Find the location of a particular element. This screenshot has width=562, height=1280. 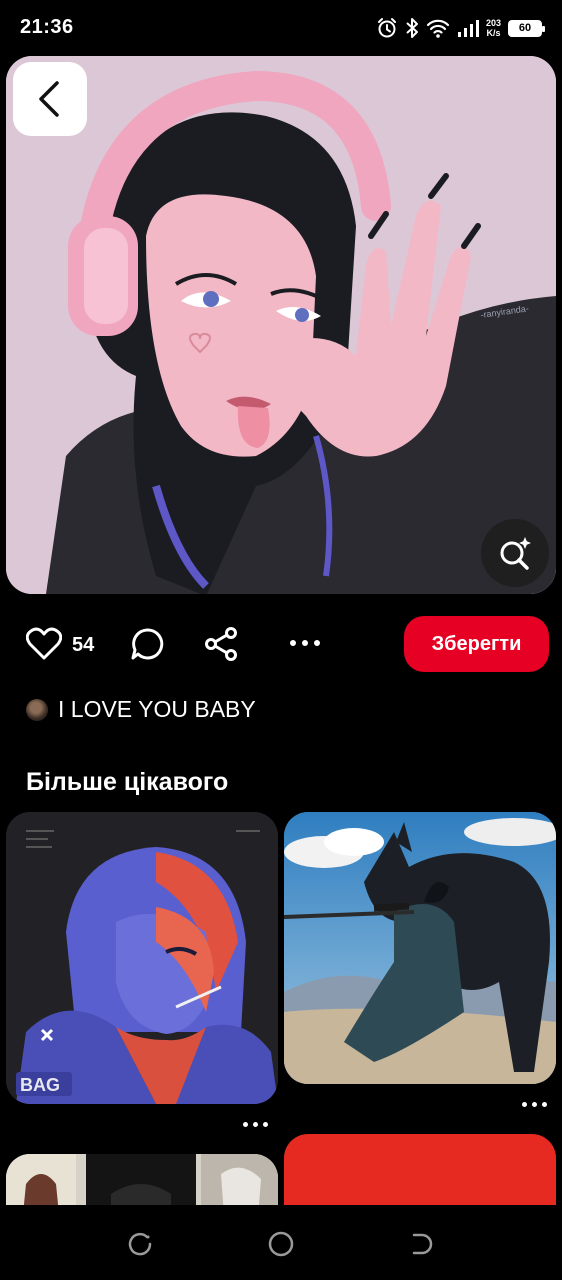

related-pin-card is located at coordinates (420, 948).